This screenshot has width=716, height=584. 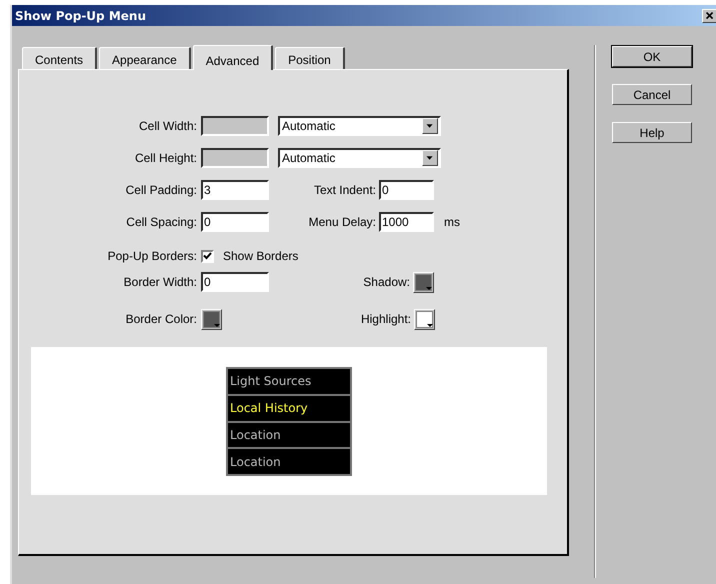 What do you see at coordinates (709, 15) in the screenshot?
I see `close-icon` at bounding box center [709, 15].